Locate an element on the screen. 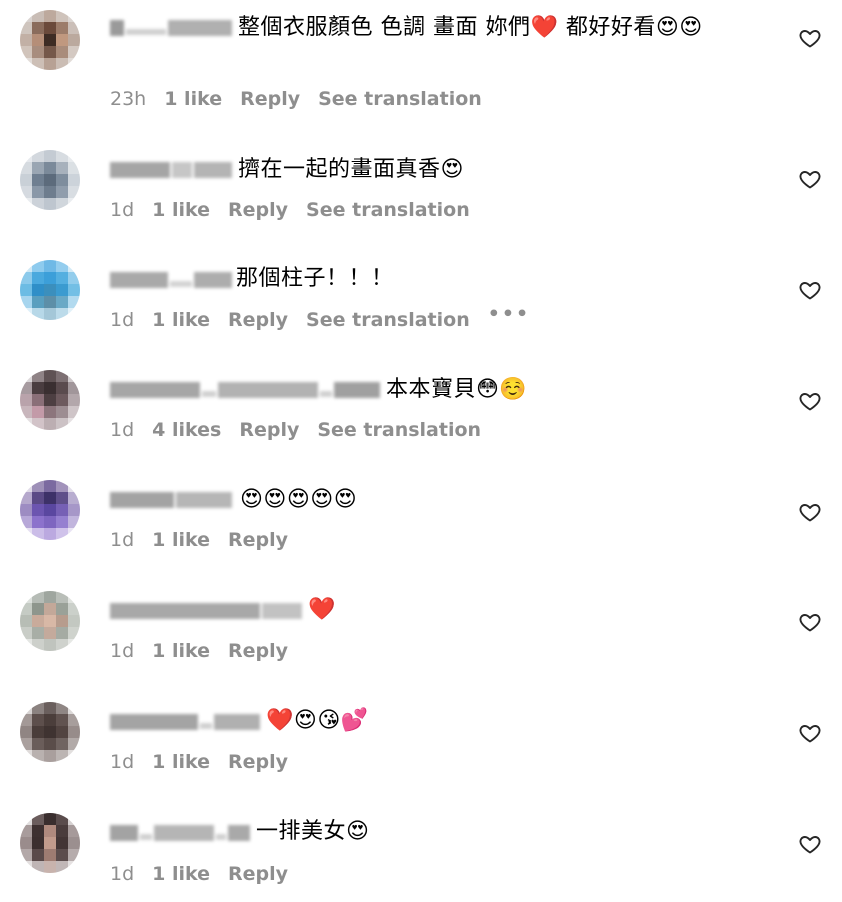 This screenshot has width=842, height=902. comment-meta: 23h 1 like Reply See translation is located at coordinates (305, 99).